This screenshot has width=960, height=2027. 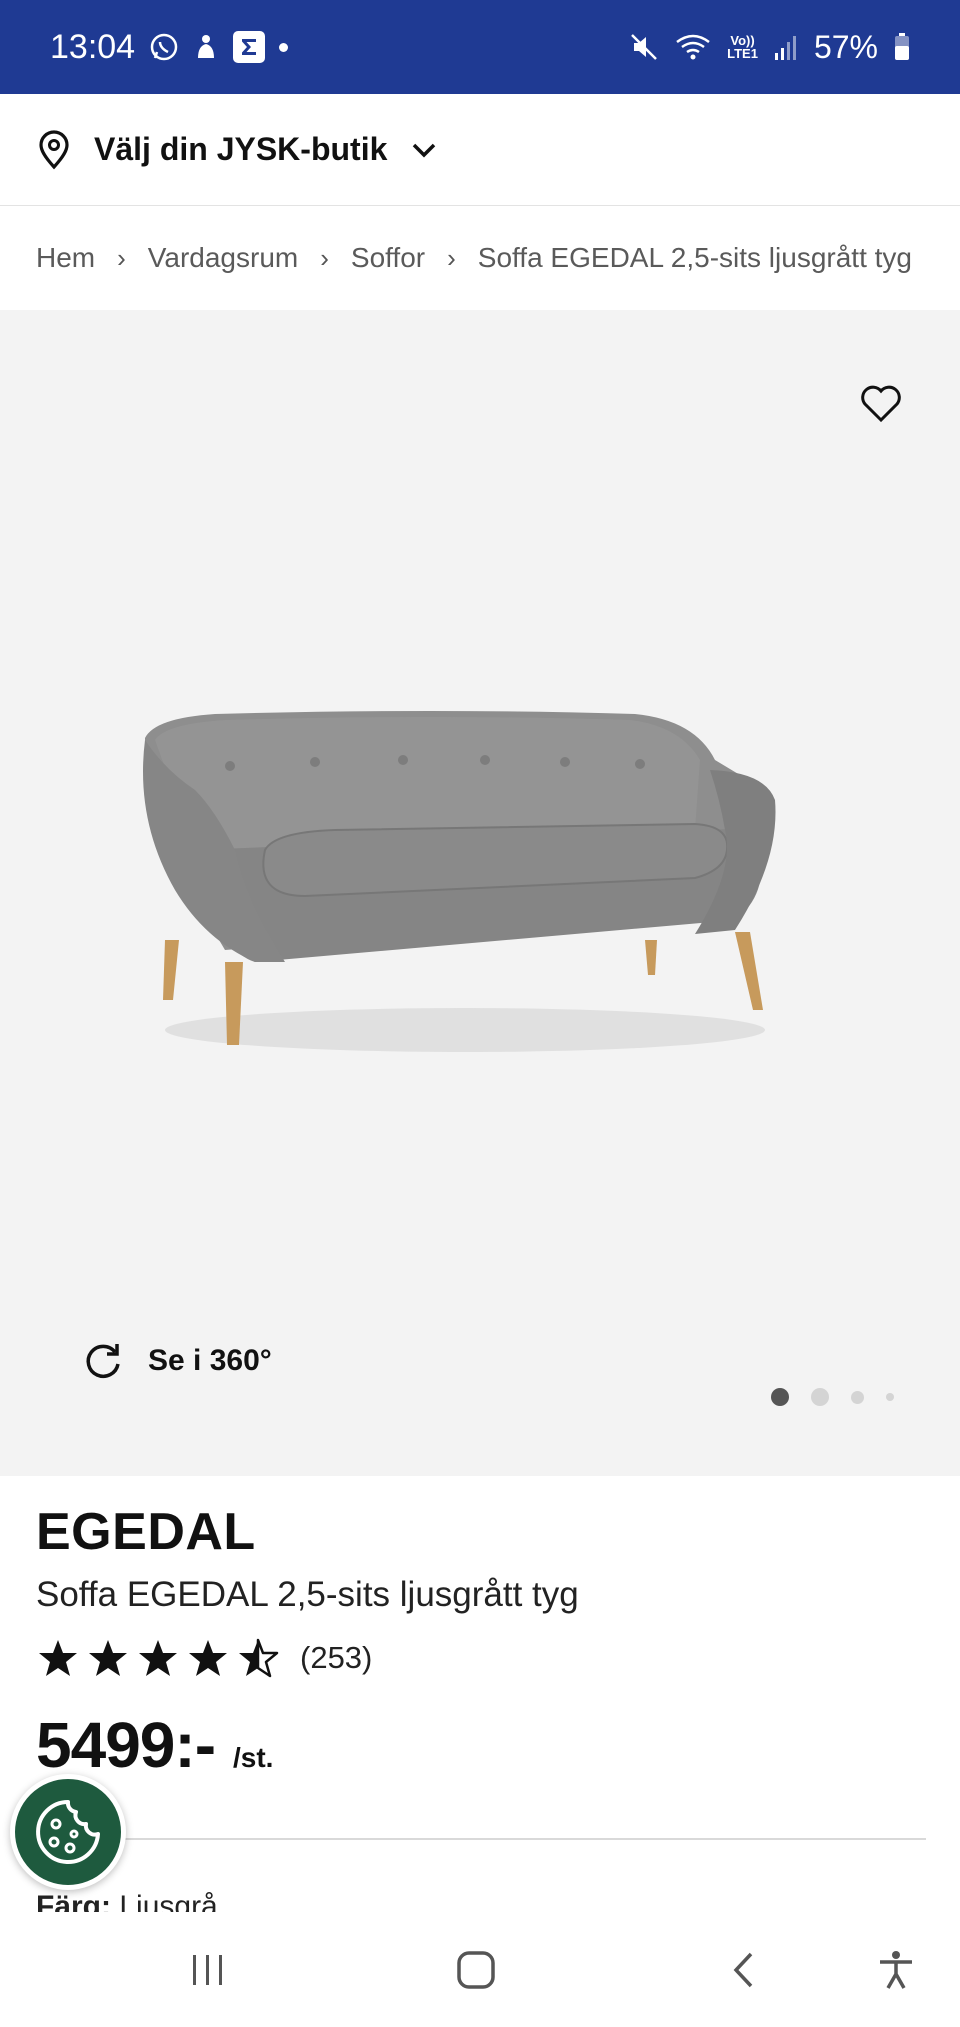 I want to click on favorite-button, so click(x=881, y=403).